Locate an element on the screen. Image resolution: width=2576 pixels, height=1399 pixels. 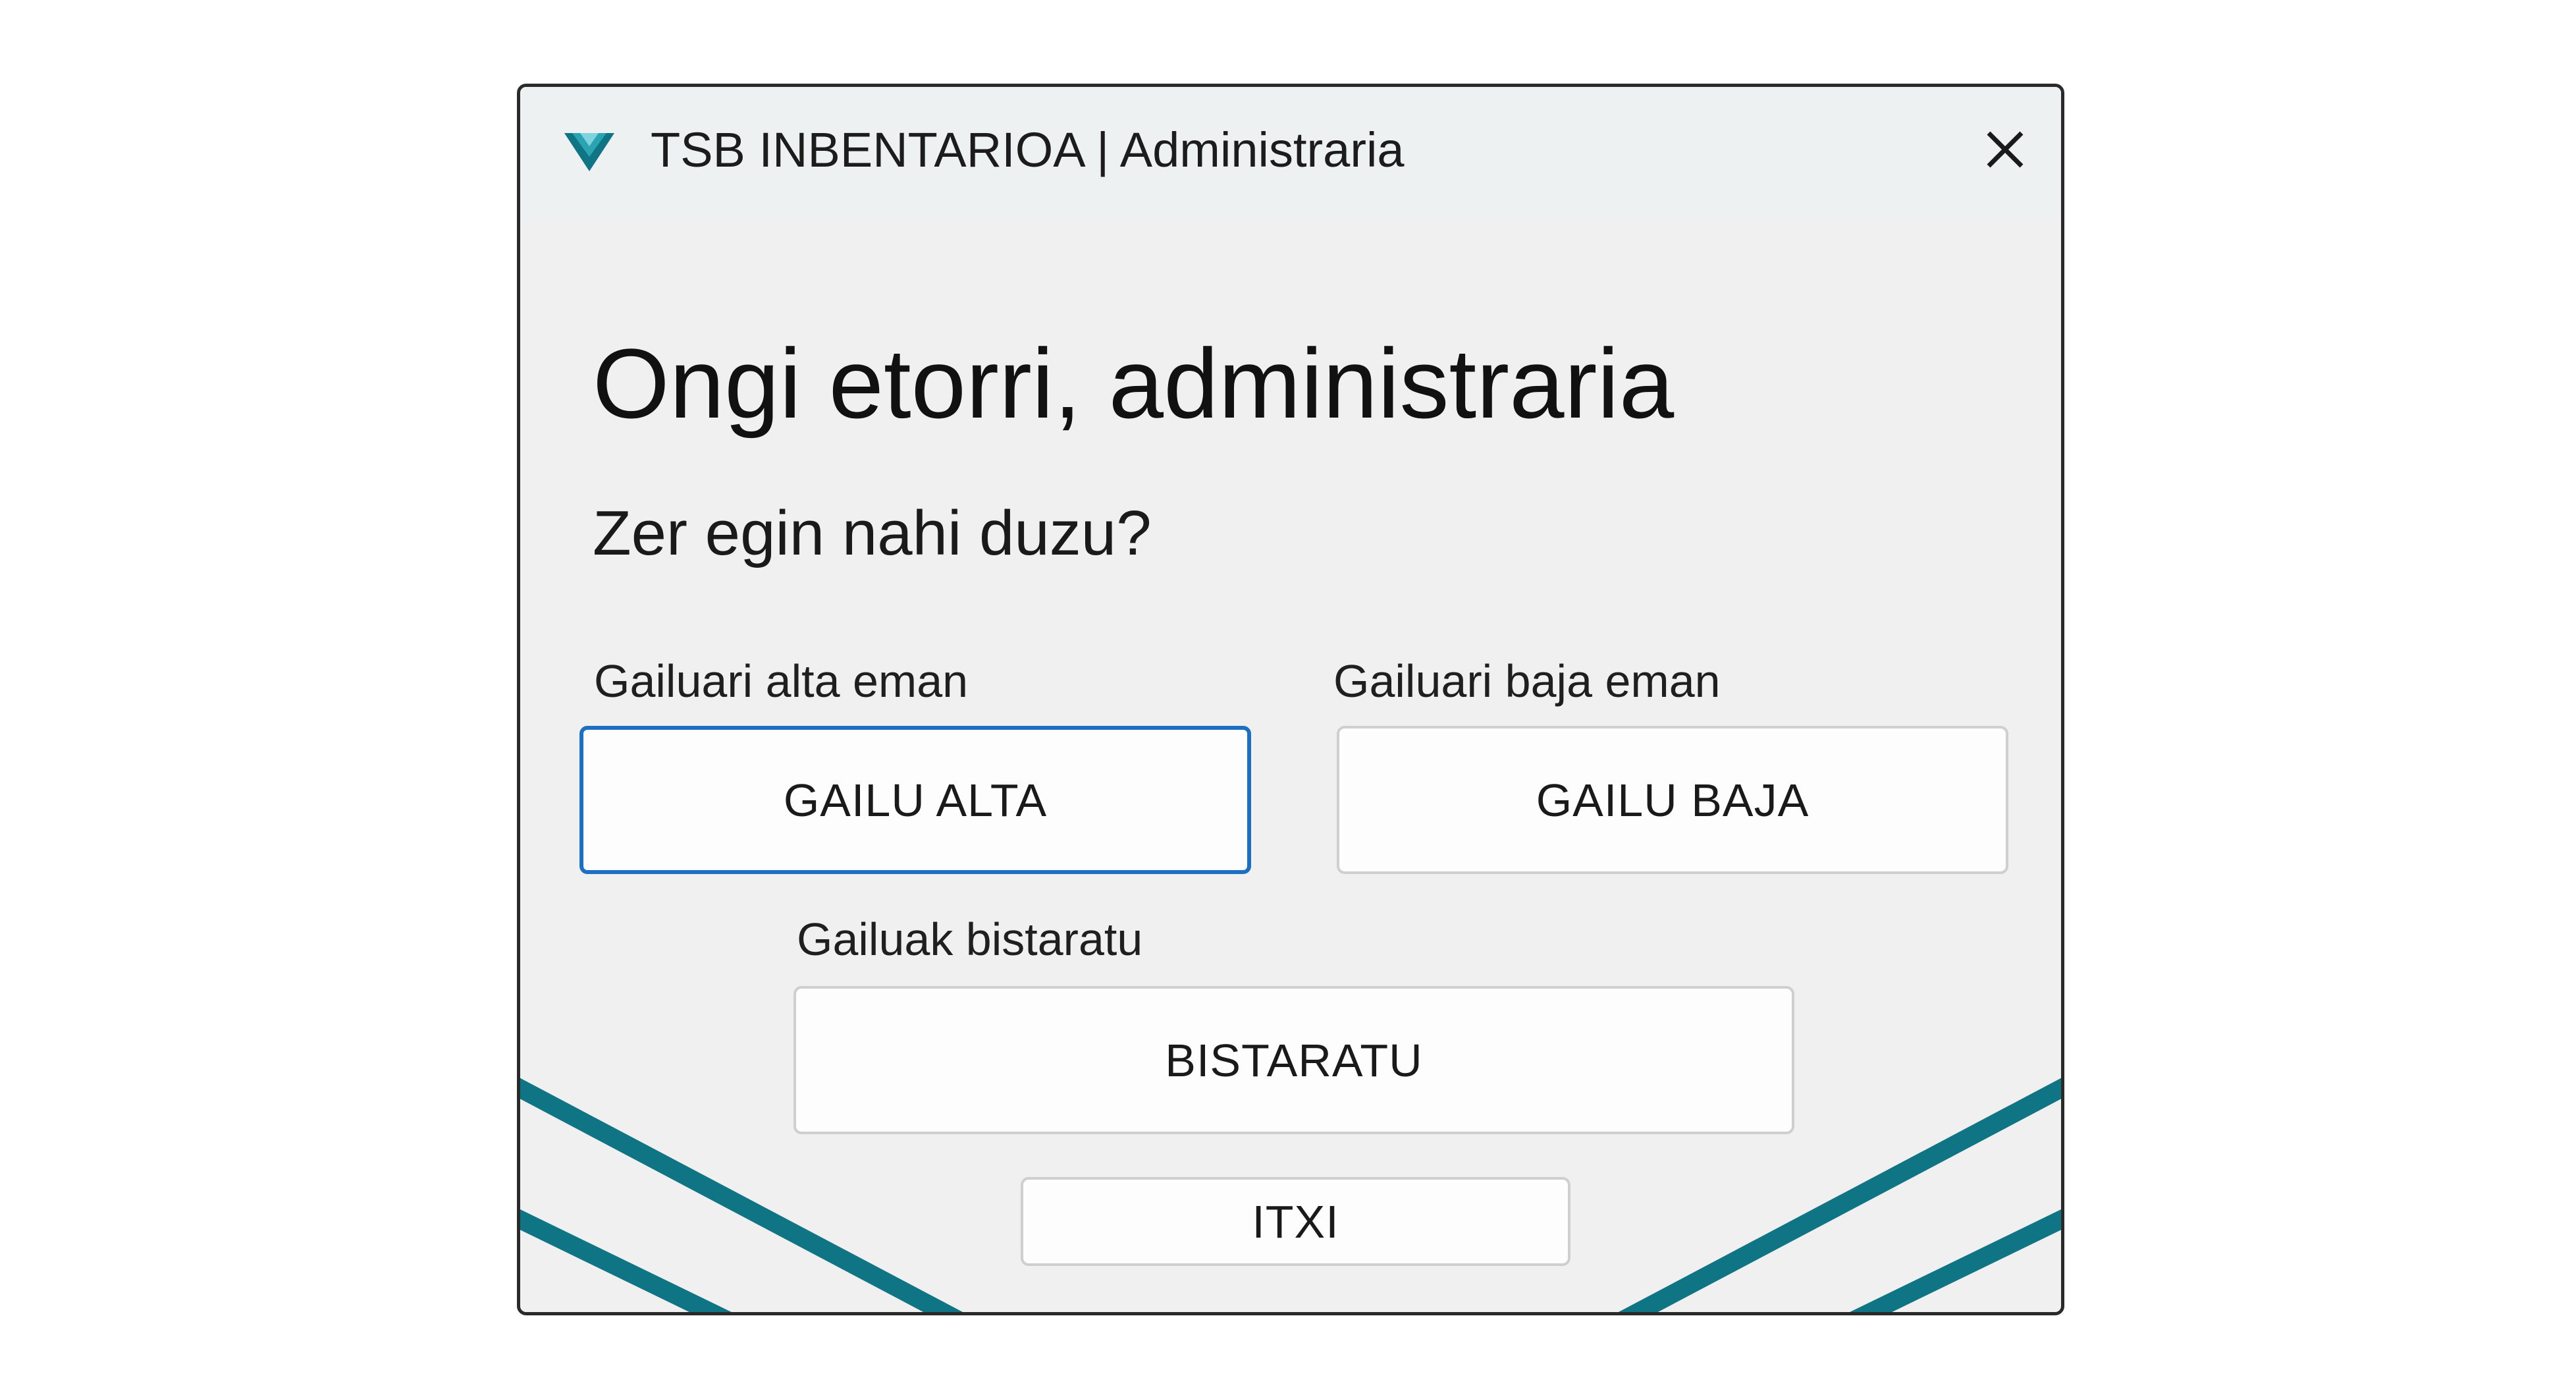
title-bar: TSB INBENTARIOA | Administraria is located at coordinates (1290, 153).